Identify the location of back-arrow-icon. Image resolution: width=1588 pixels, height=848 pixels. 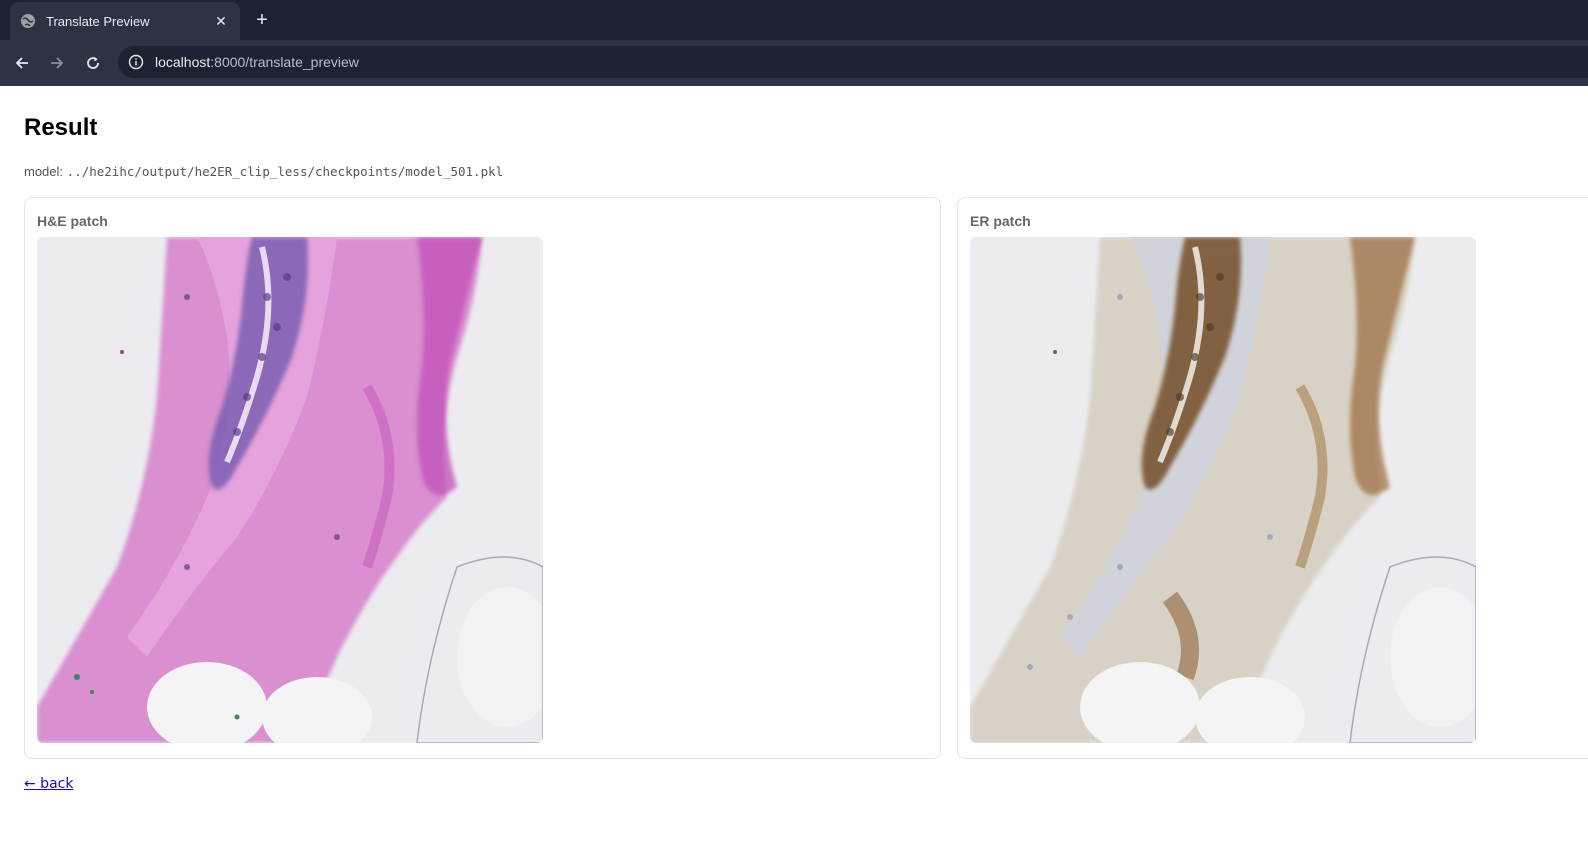
(22, 63).